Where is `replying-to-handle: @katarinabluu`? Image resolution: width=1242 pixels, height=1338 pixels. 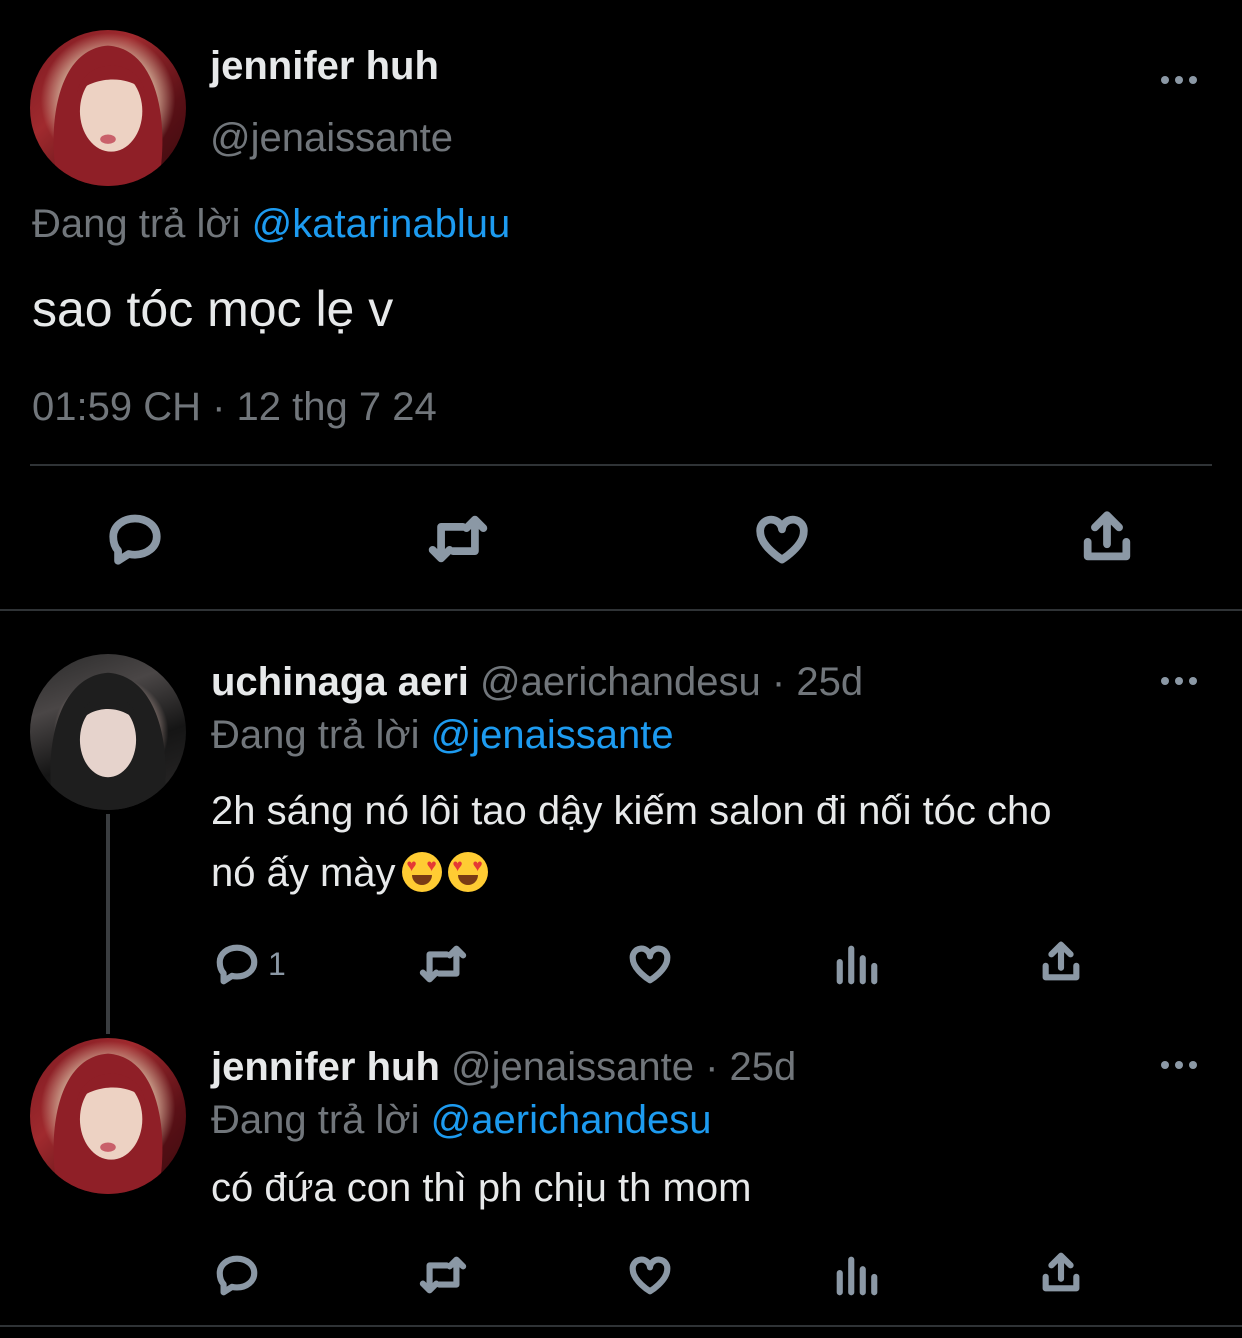 replying-to-handle: @katarinabluu is located at coordinates (381, 224).